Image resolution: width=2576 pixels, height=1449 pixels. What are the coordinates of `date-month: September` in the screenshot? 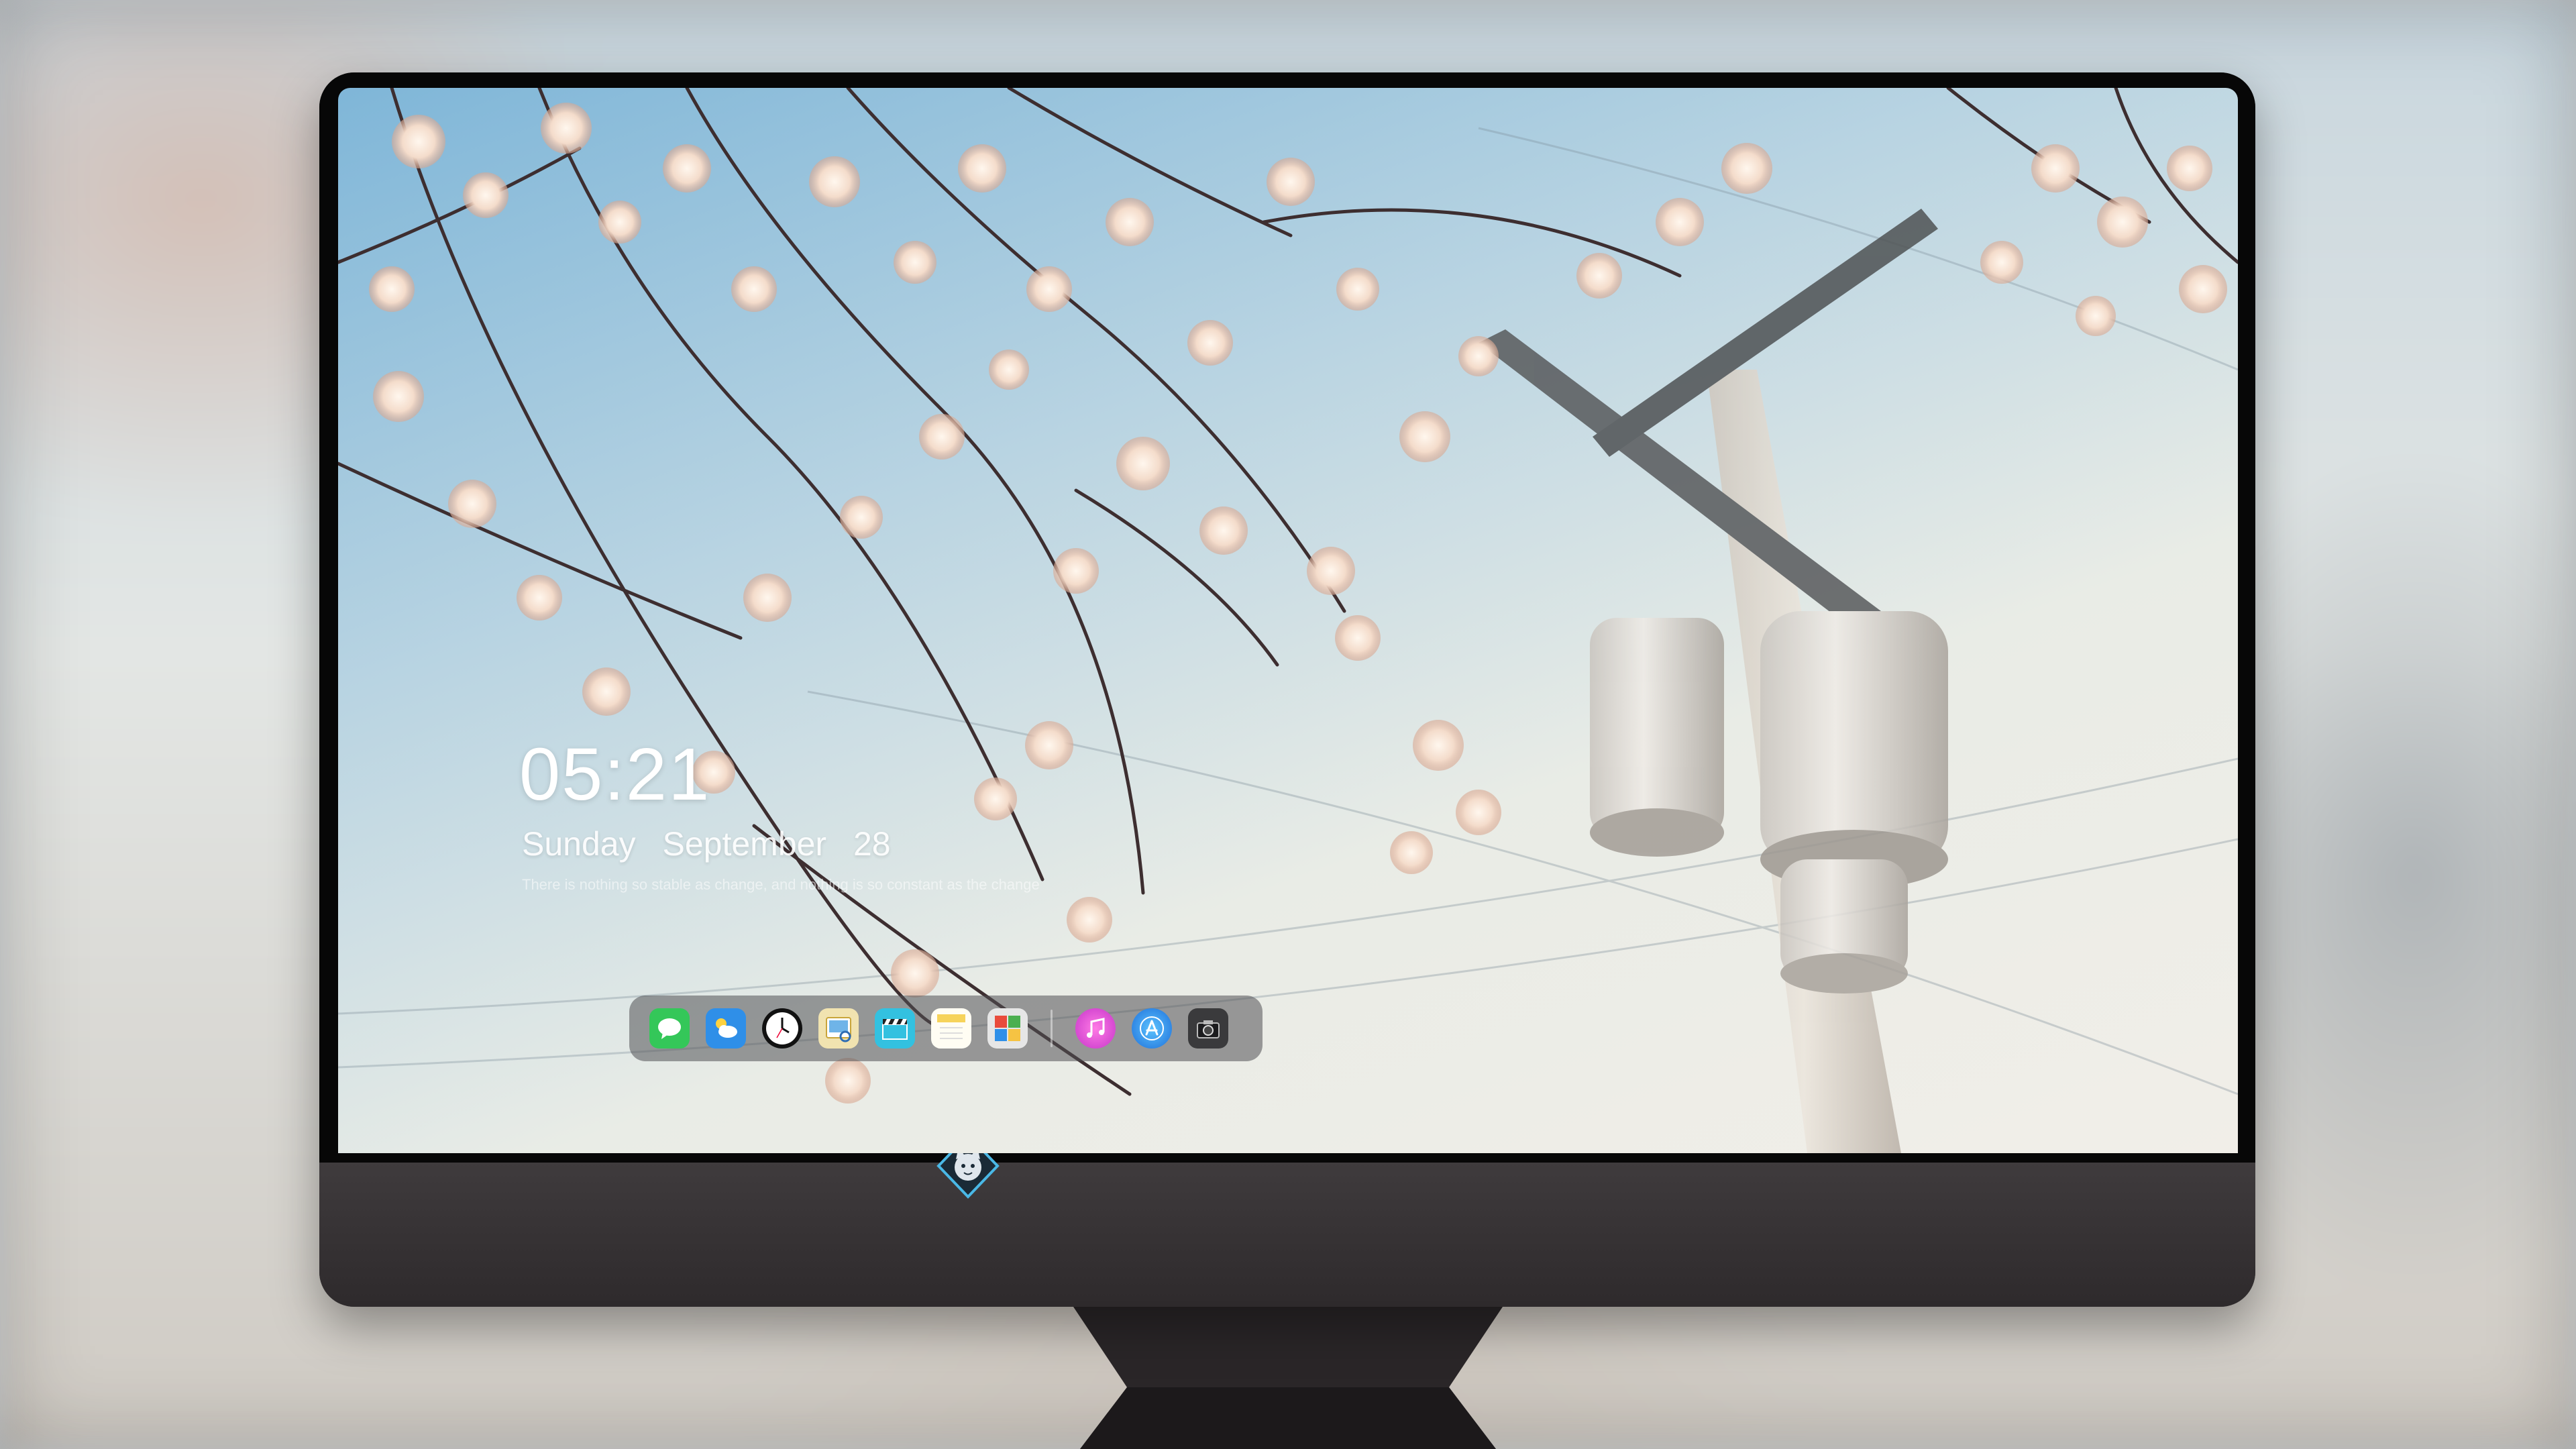 It's located at (744, 844).